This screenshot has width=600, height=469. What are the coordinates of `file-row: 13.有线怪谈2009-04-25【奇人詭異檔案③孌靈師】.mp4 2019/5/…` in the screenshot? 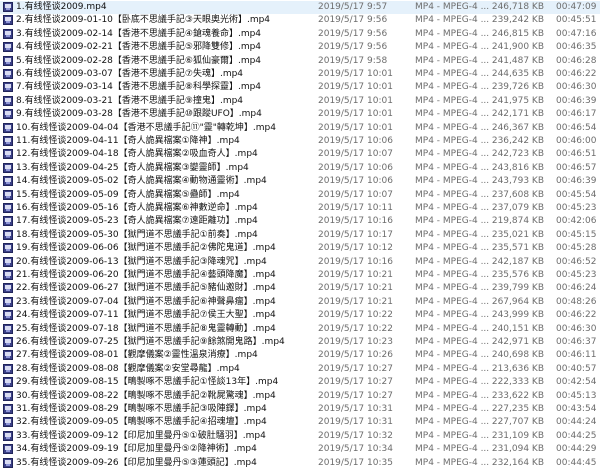 It's located at (300, 168).